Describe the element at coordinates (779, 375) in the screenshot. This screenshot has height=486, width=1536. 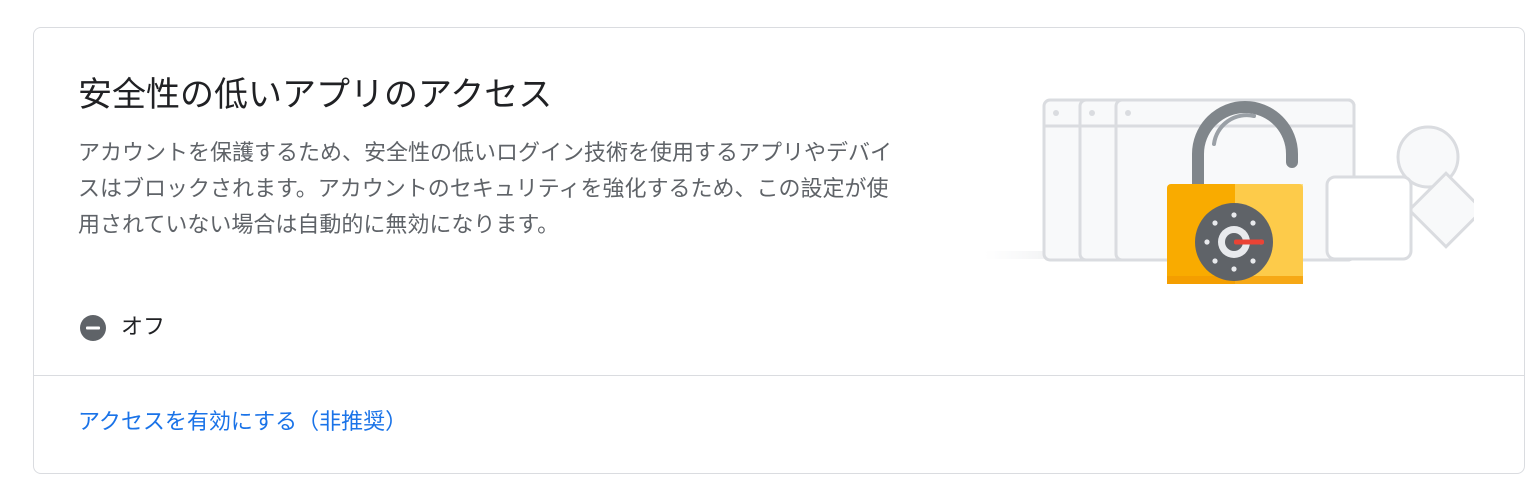
I see `card-divider` at that location.